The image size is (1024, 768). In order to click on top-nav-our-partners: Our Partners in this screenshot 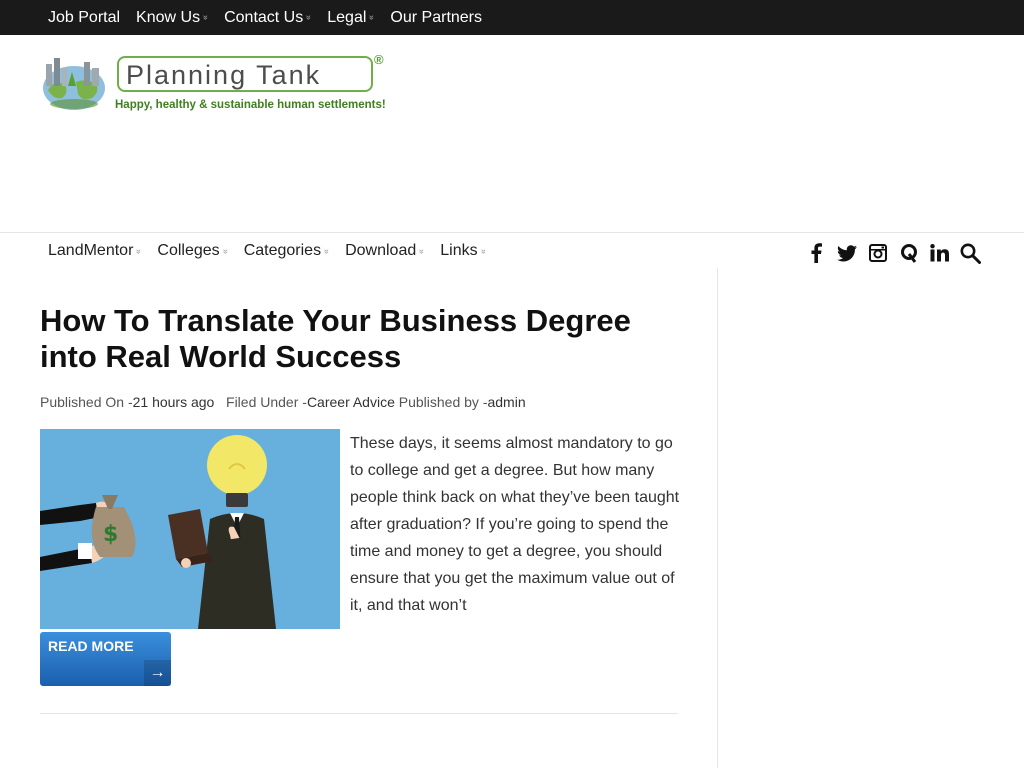, I will do `click(436, 18)`.